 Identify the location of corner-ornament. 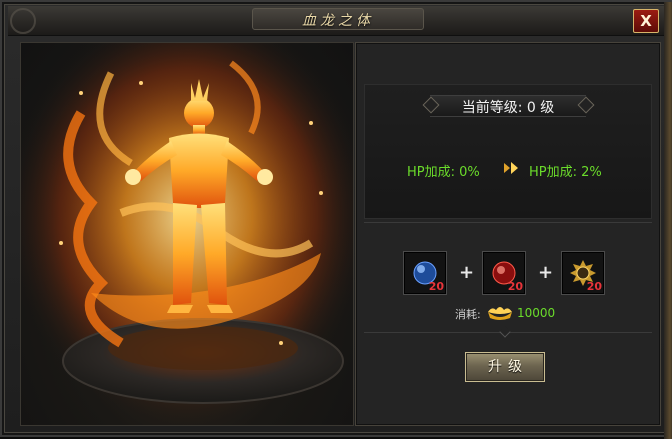
(23, 21).